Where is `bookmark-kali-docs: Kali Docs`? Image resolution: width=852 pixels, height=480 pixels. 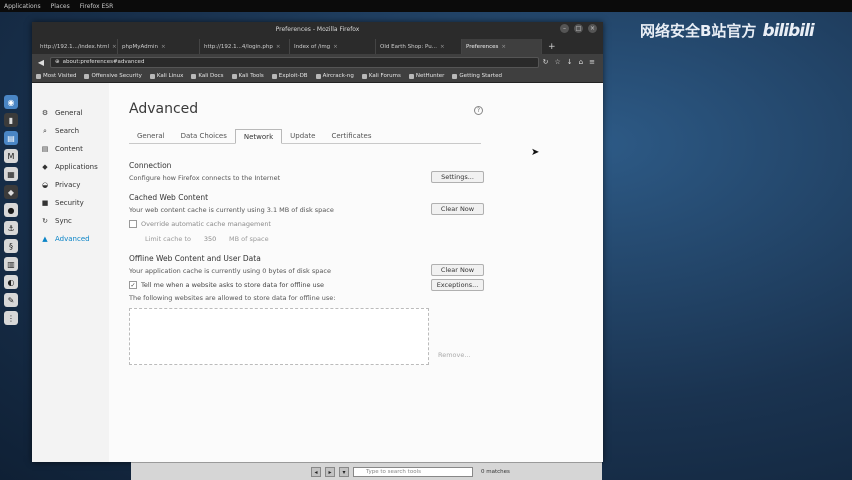
bookmark-kali-docs: Kali Docs is located at coordinates (207, 76).